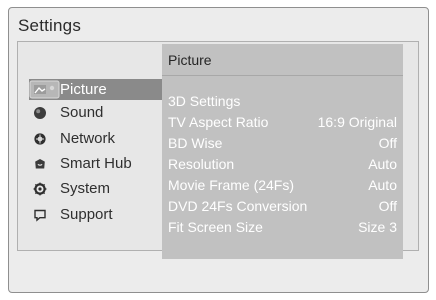 The image size is (436, 300). I want to click on submenu-item-tv-aspect-ratio: TV Aspect Ratio 16:9 Original, so click(282, 122).